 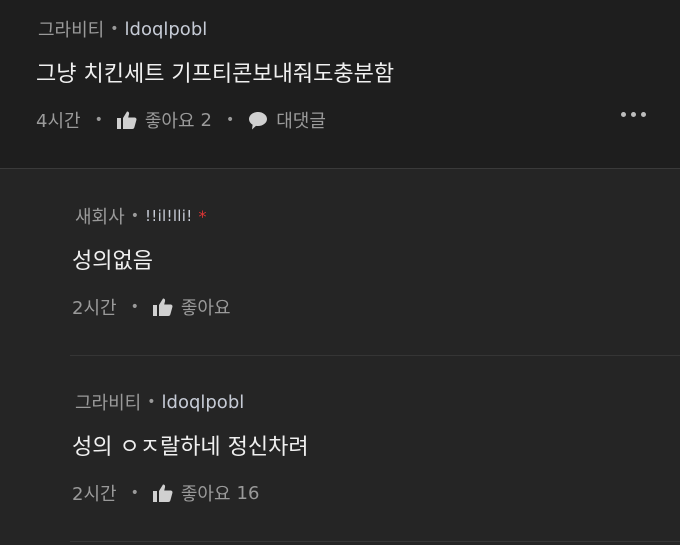 What do you see at coordinates (215, 74) in the screenshot?
I see `comment-text: 그냥 치킨세트 기프티콘보내줘도충분함` at bounding box center [215, 74].